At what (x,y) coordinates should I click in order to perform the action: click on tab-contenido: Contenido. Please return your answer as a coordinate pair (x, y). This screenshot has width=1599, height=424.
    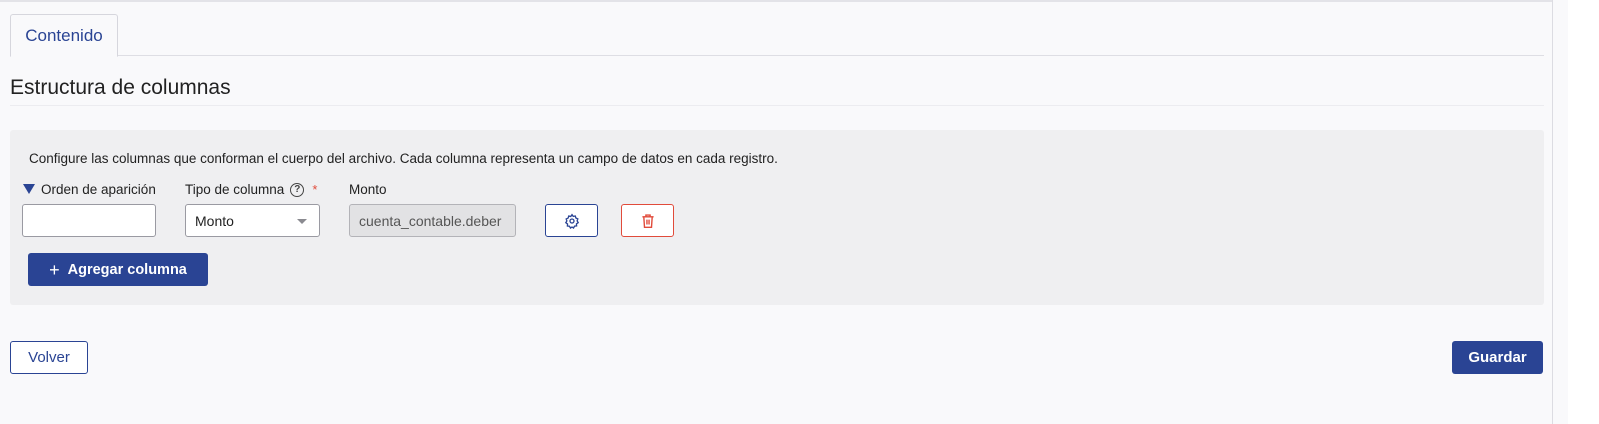
    Looking at the image, I should click on (64, 35).